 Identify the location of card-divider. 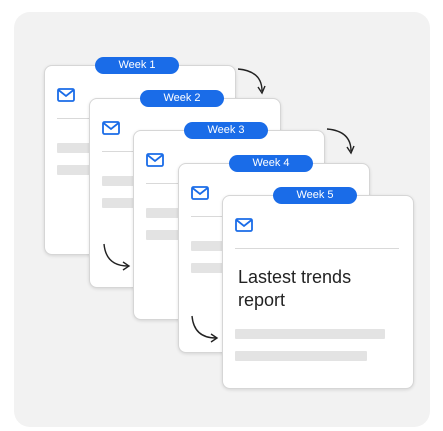
(317, 248).